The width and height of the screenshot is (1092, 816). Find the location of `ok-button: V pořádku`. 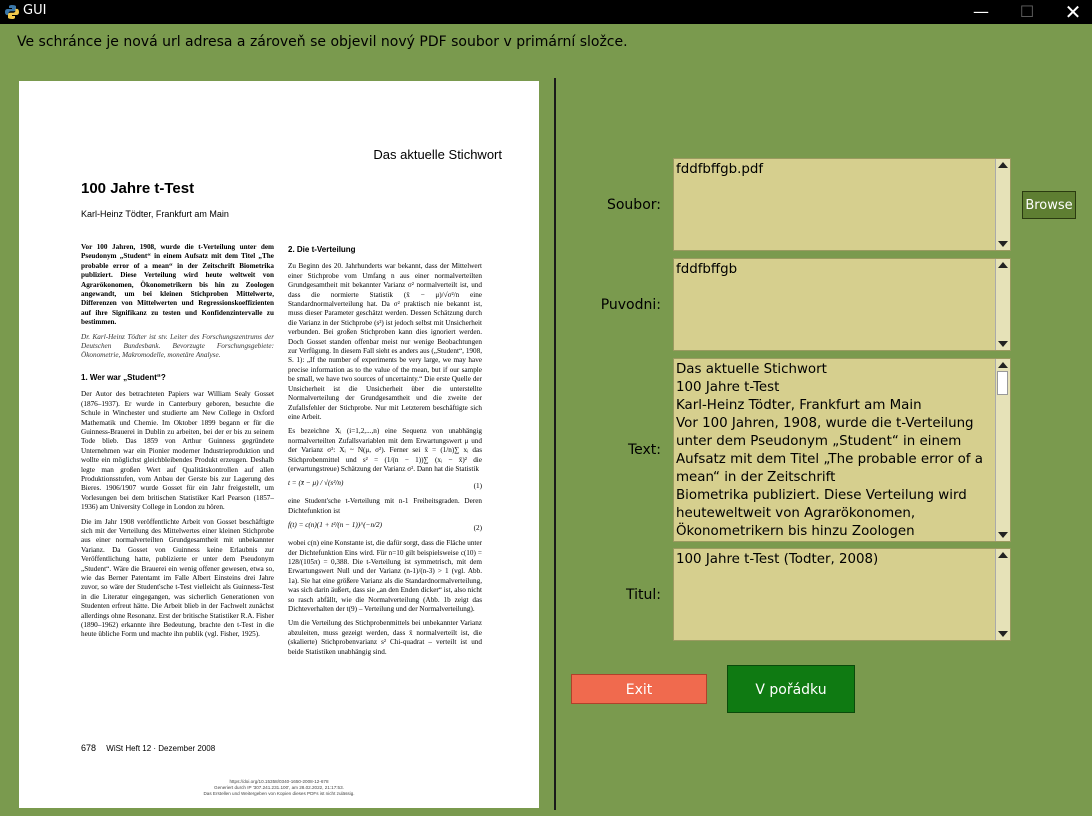

ok-button: V pořádku is located at coordinates (791, 689).